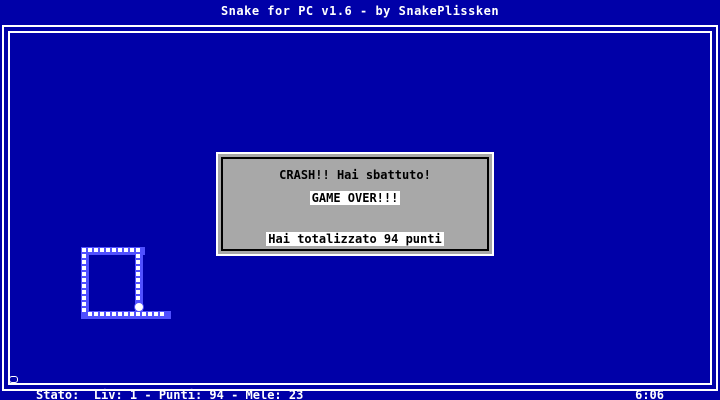 This screenshot has height=400, width=720. I want to click on status-time: 6:06, so click(649, 394).